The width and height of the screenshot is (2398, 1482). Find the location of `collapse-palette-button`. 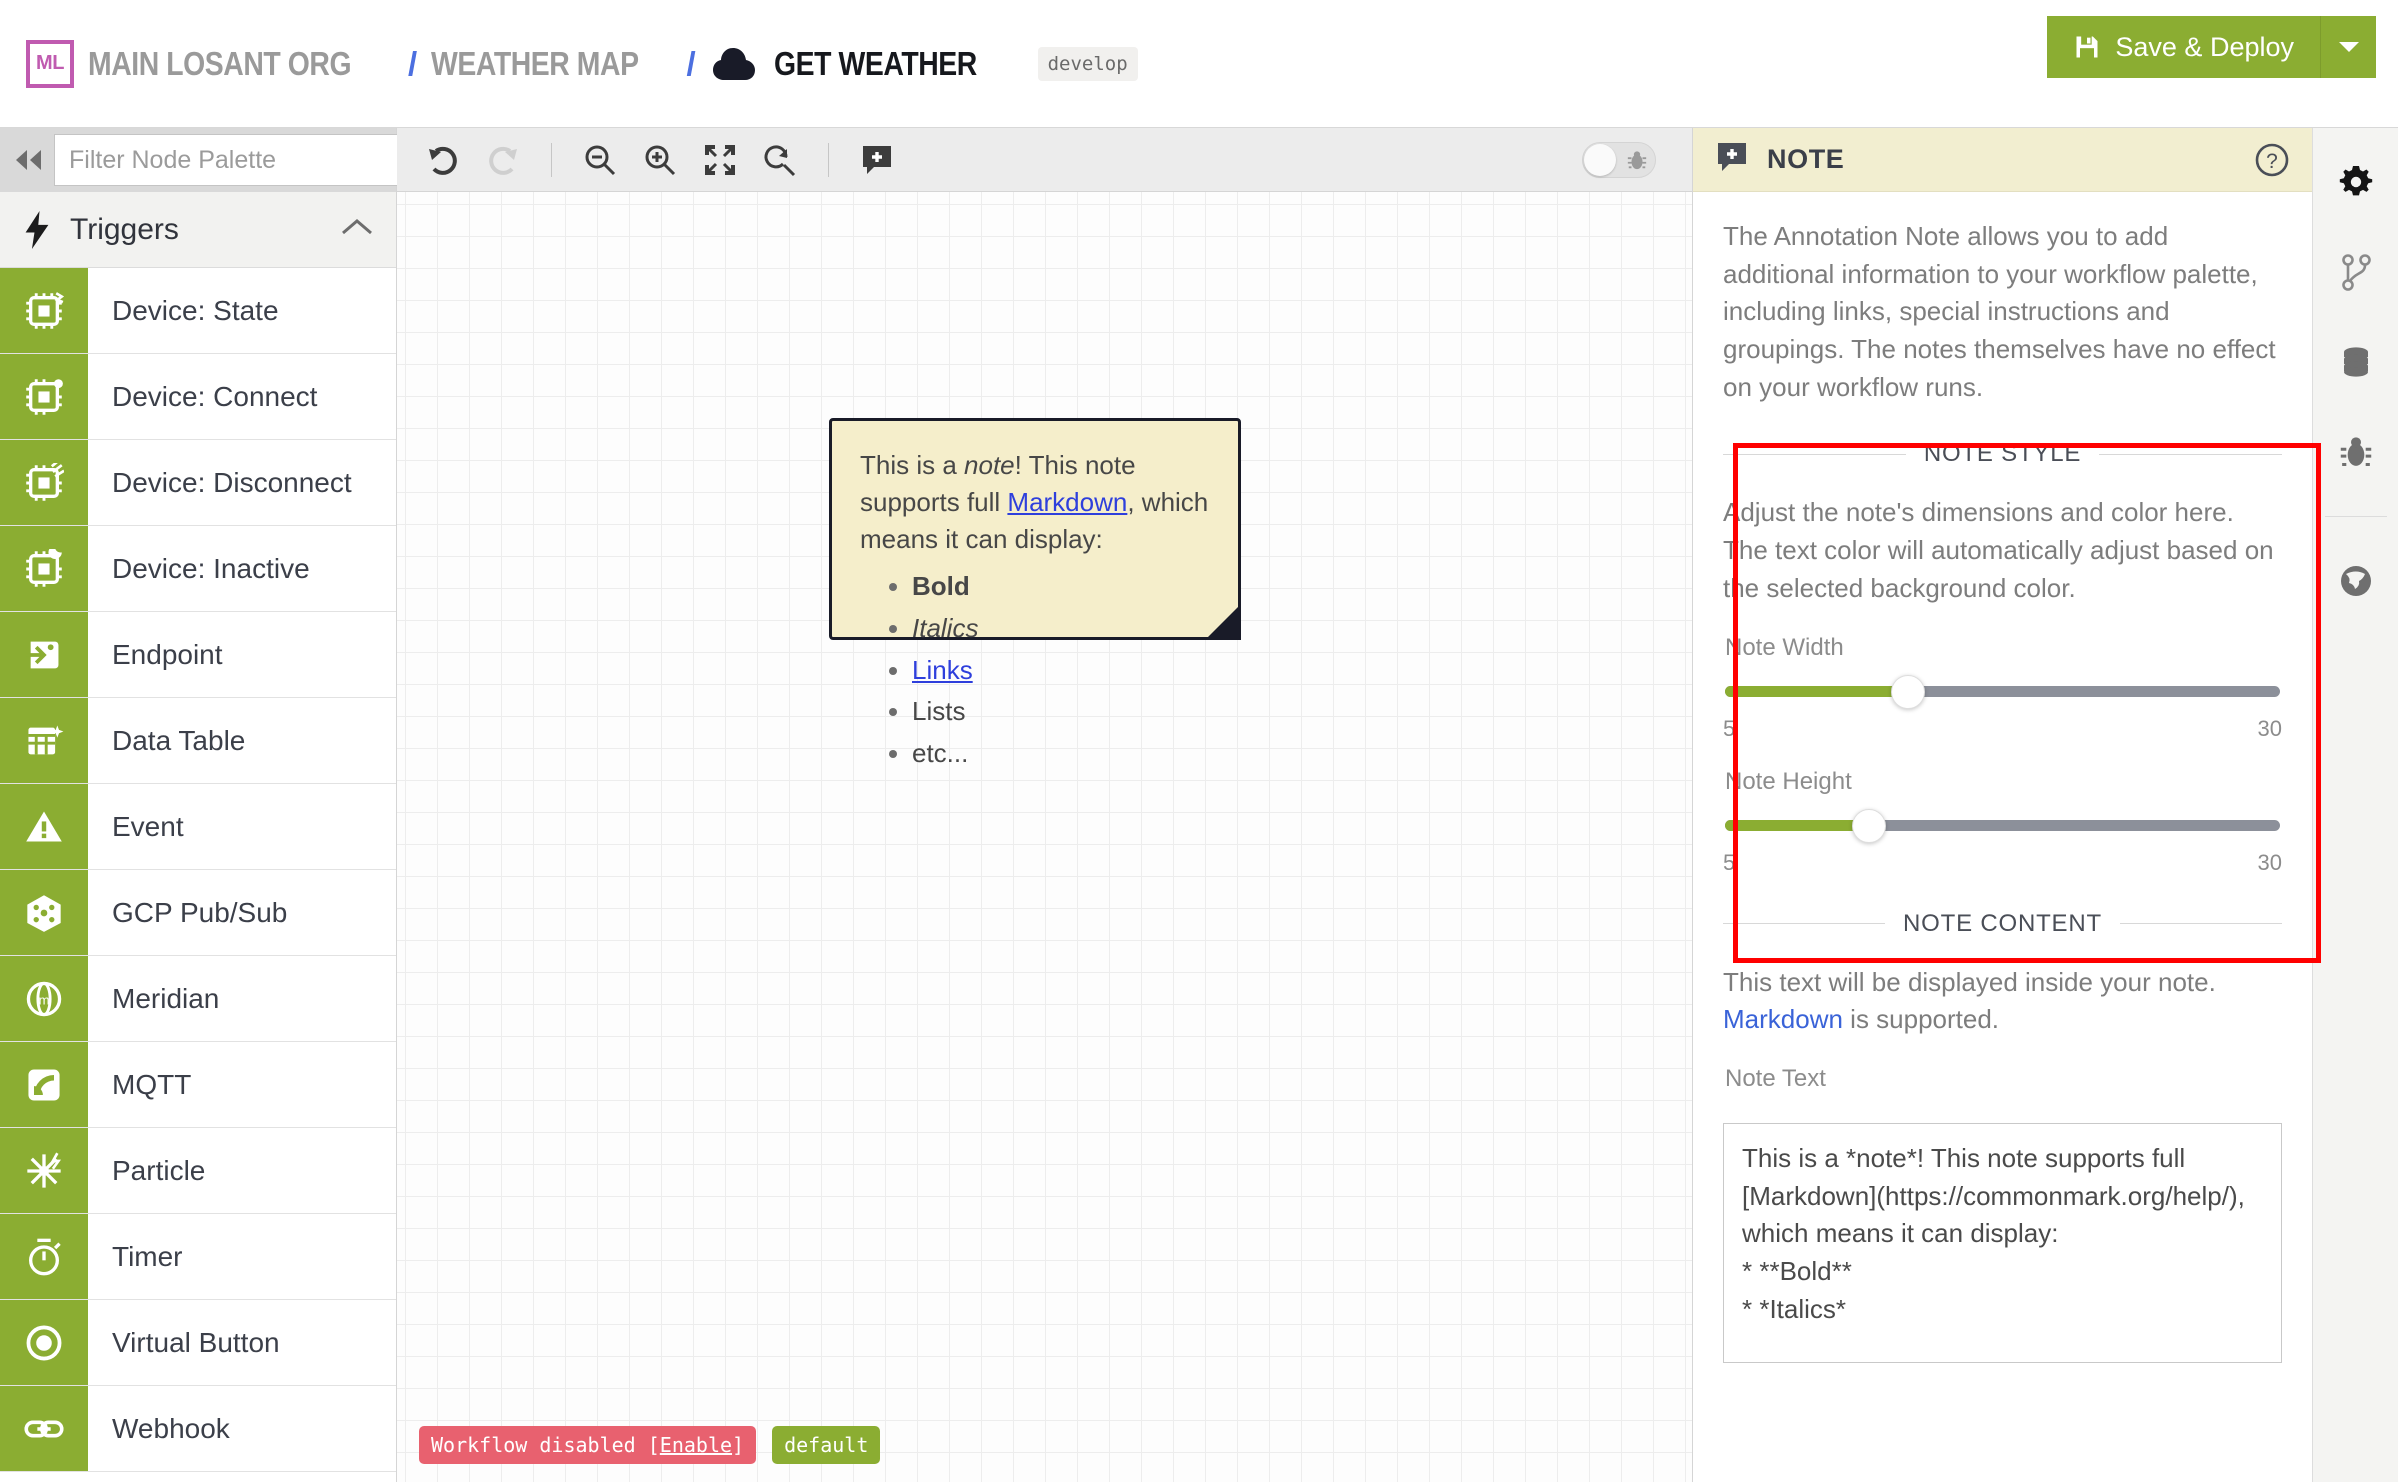

collapse-palette-button is located at coordinates (29, 160).